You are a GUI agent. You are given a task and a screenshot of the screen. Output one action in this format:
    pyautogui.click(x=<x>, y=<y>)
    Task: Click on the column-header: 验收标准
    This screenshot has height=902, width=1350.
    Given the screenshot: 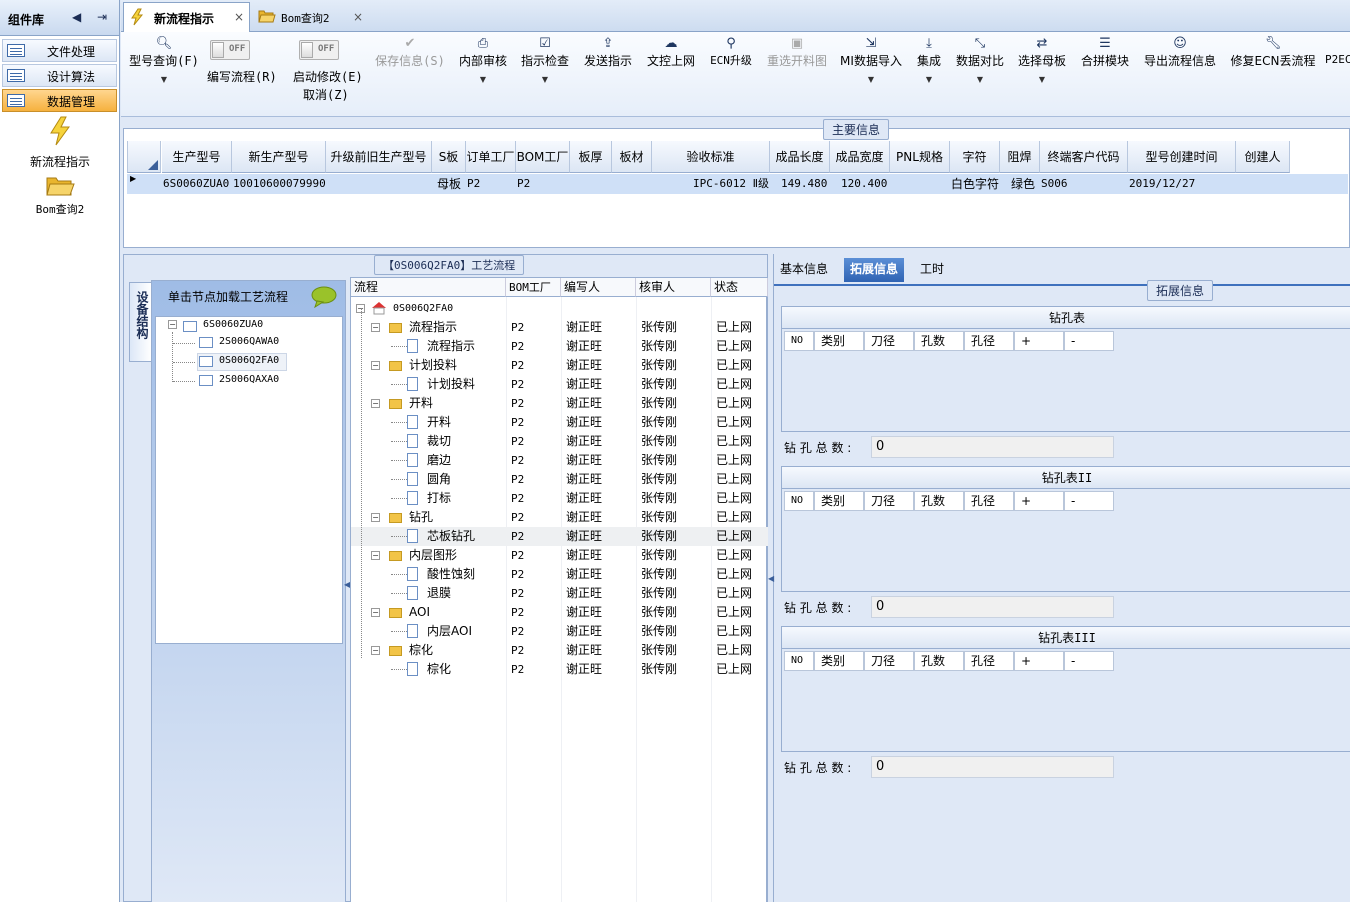 What is the action you would take?
    pyautogui.click(x=711, y=157)
    